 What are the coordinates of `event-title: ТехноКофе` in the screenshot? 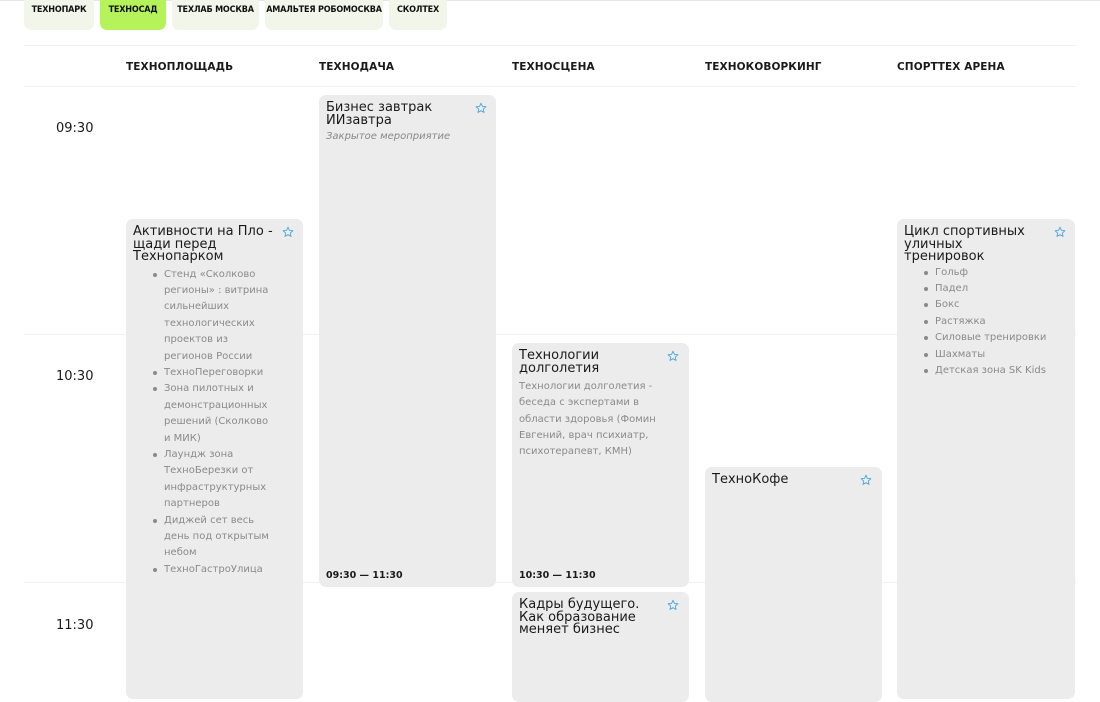 It's located at (750, 479).